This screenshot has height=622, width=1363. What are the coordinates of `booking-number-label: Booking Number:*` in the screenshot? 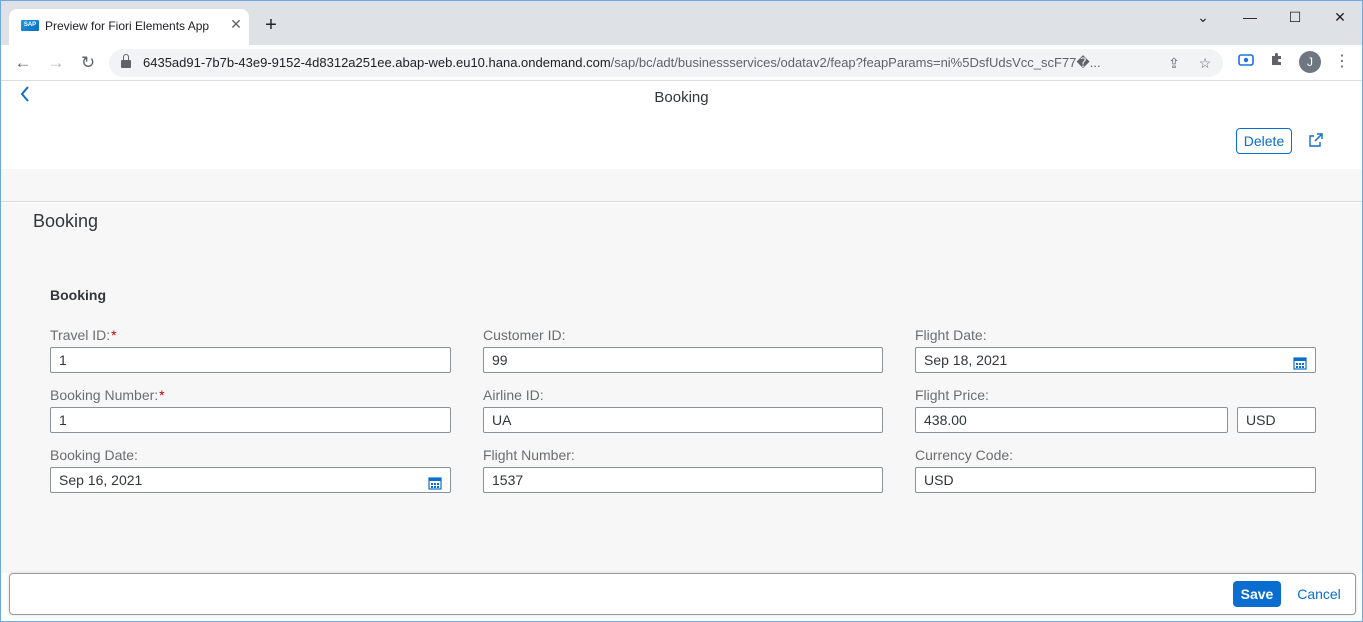 It's located at (107, 395).